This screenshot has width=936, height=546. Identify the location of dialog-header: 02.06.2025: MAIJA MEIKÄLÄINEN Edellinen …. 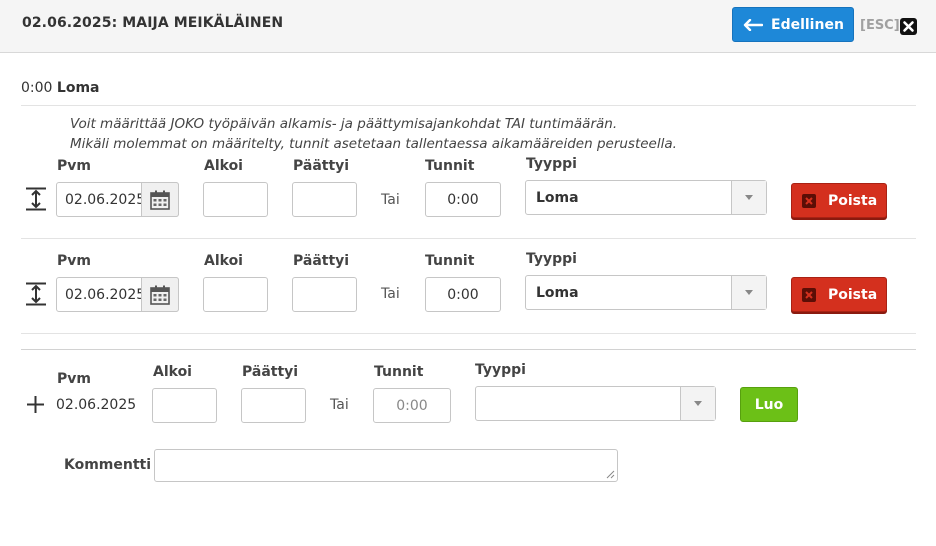
(468, 26).